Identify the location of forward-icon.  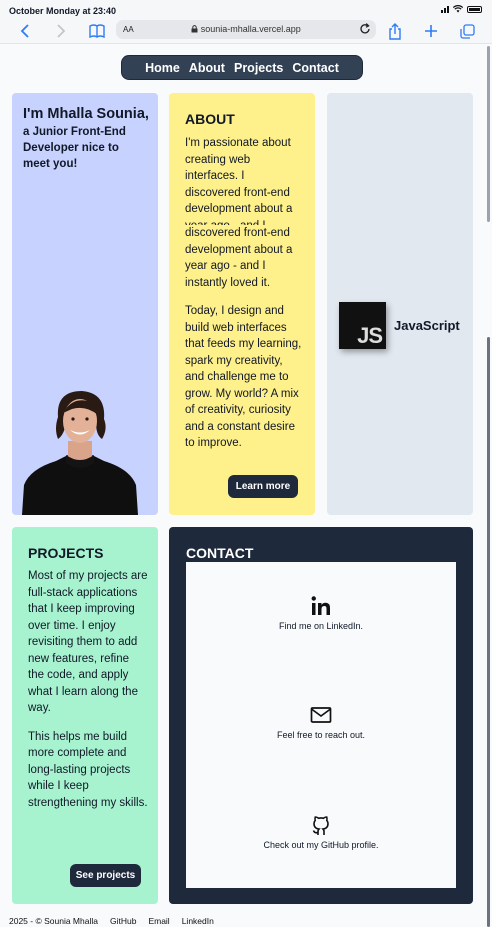
(61, 31).